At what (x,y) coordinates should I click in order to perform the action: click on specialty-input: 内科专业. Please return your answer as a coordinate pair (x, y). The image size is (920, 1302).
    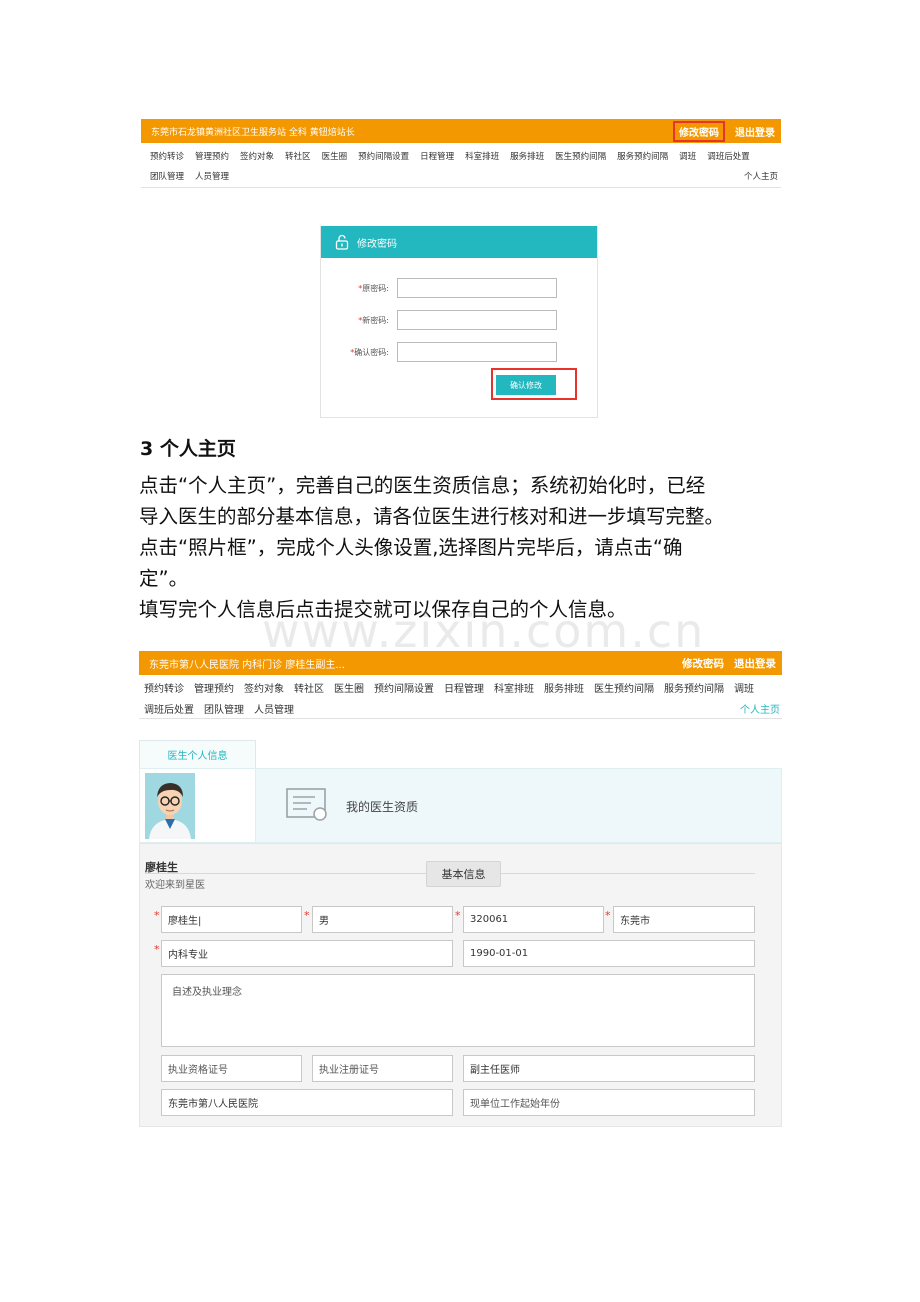
    Looking at the image, I should click on (307, 953).